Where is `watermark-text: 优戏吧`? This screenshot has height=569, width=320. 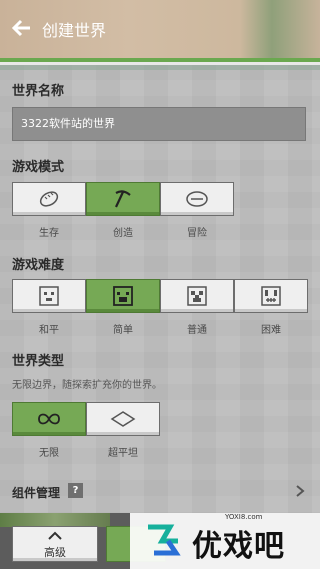
watermark-text: 优戏吧 is located at coordinates (238, 546).